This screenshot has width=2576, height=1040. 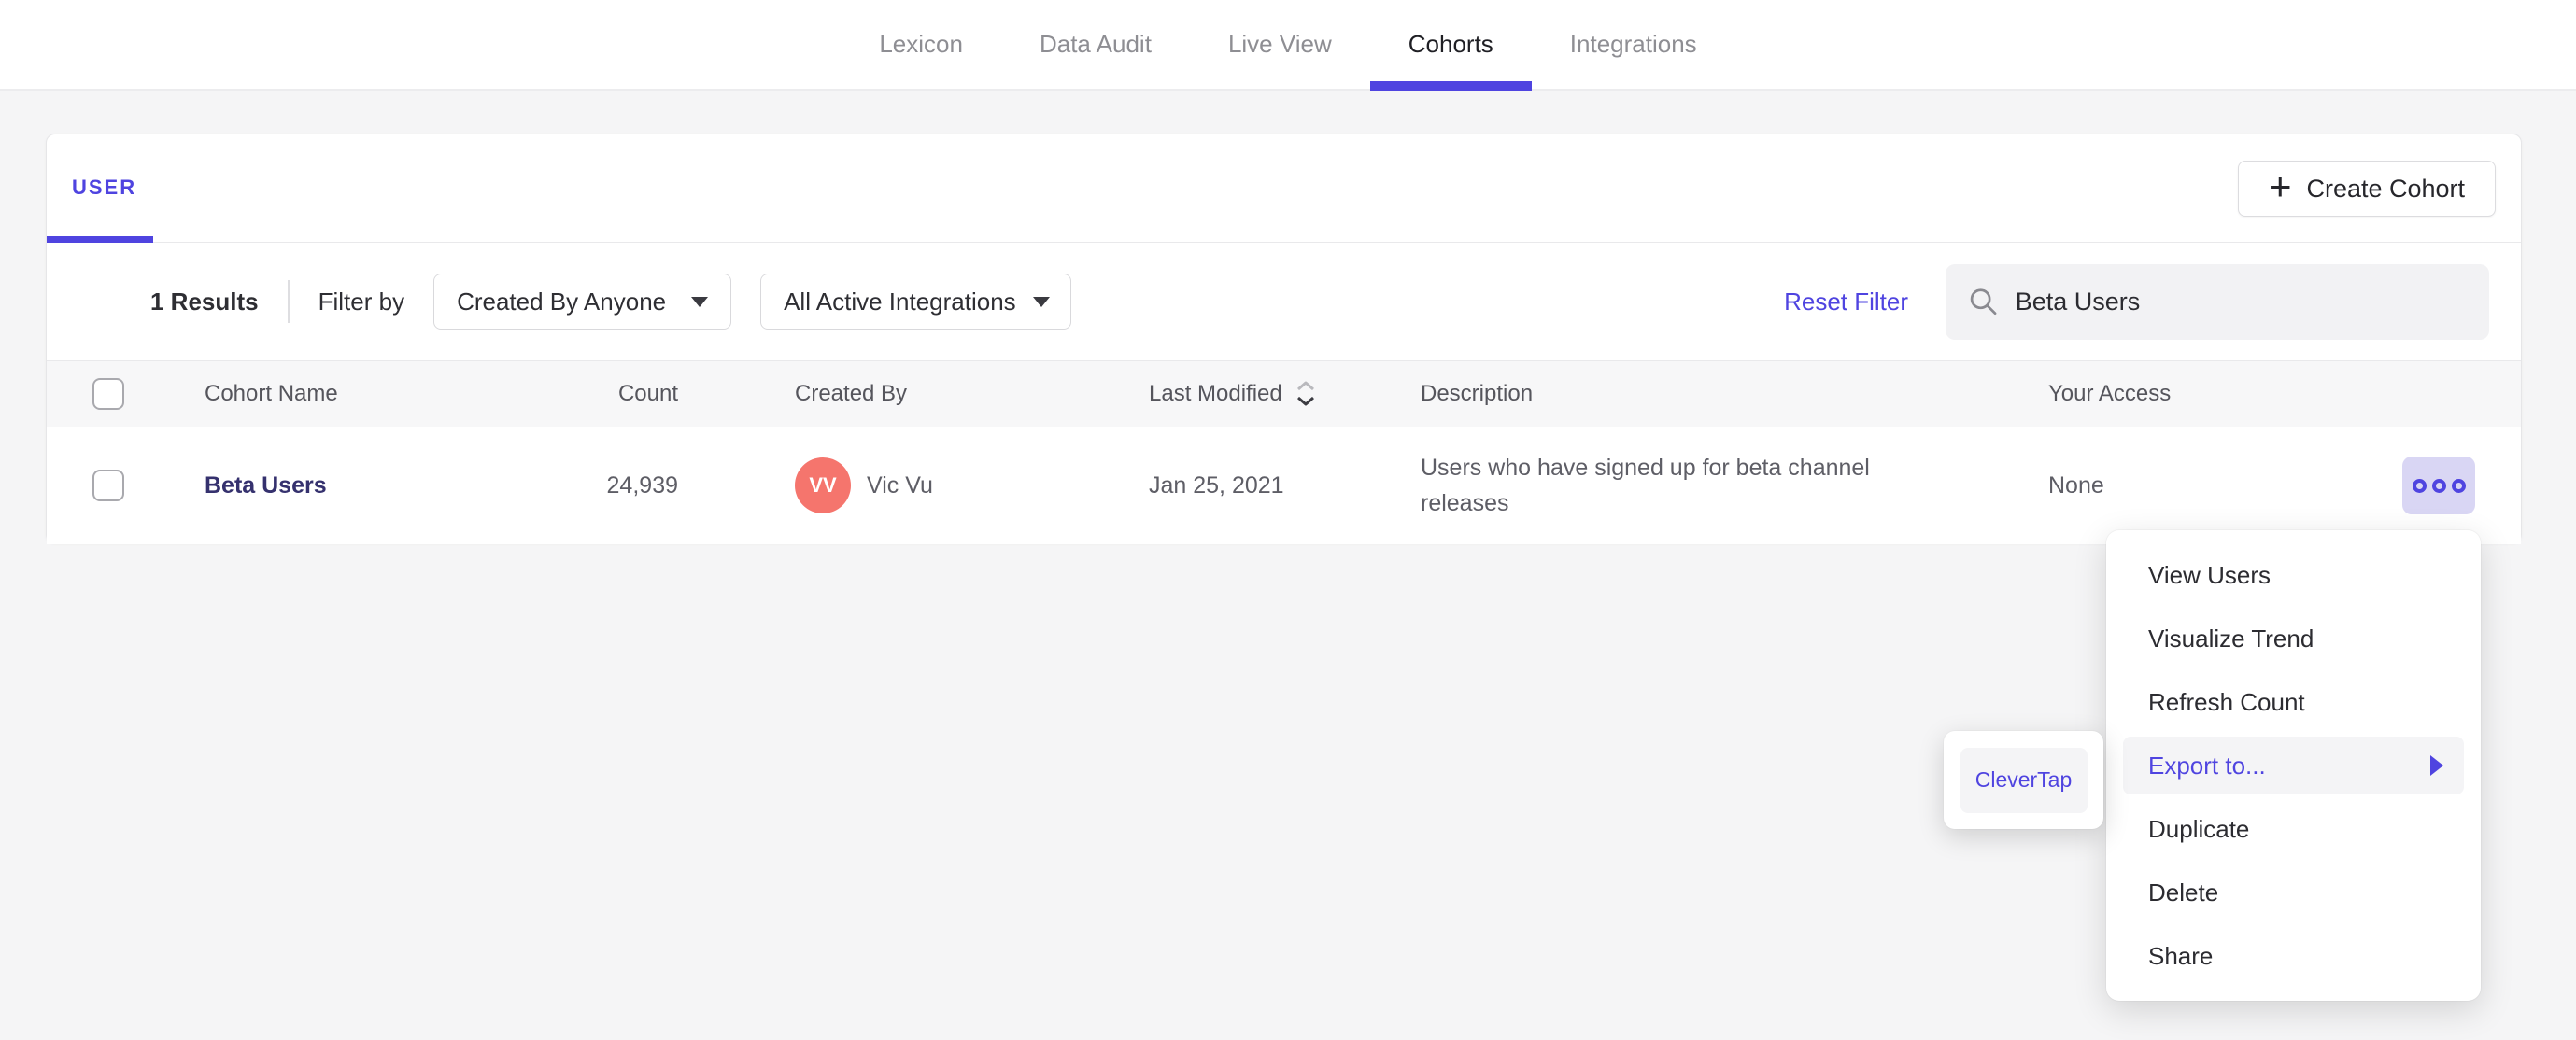 I want to click on create-cohort-label: Create Cohort, so click(x=2386, y=188).